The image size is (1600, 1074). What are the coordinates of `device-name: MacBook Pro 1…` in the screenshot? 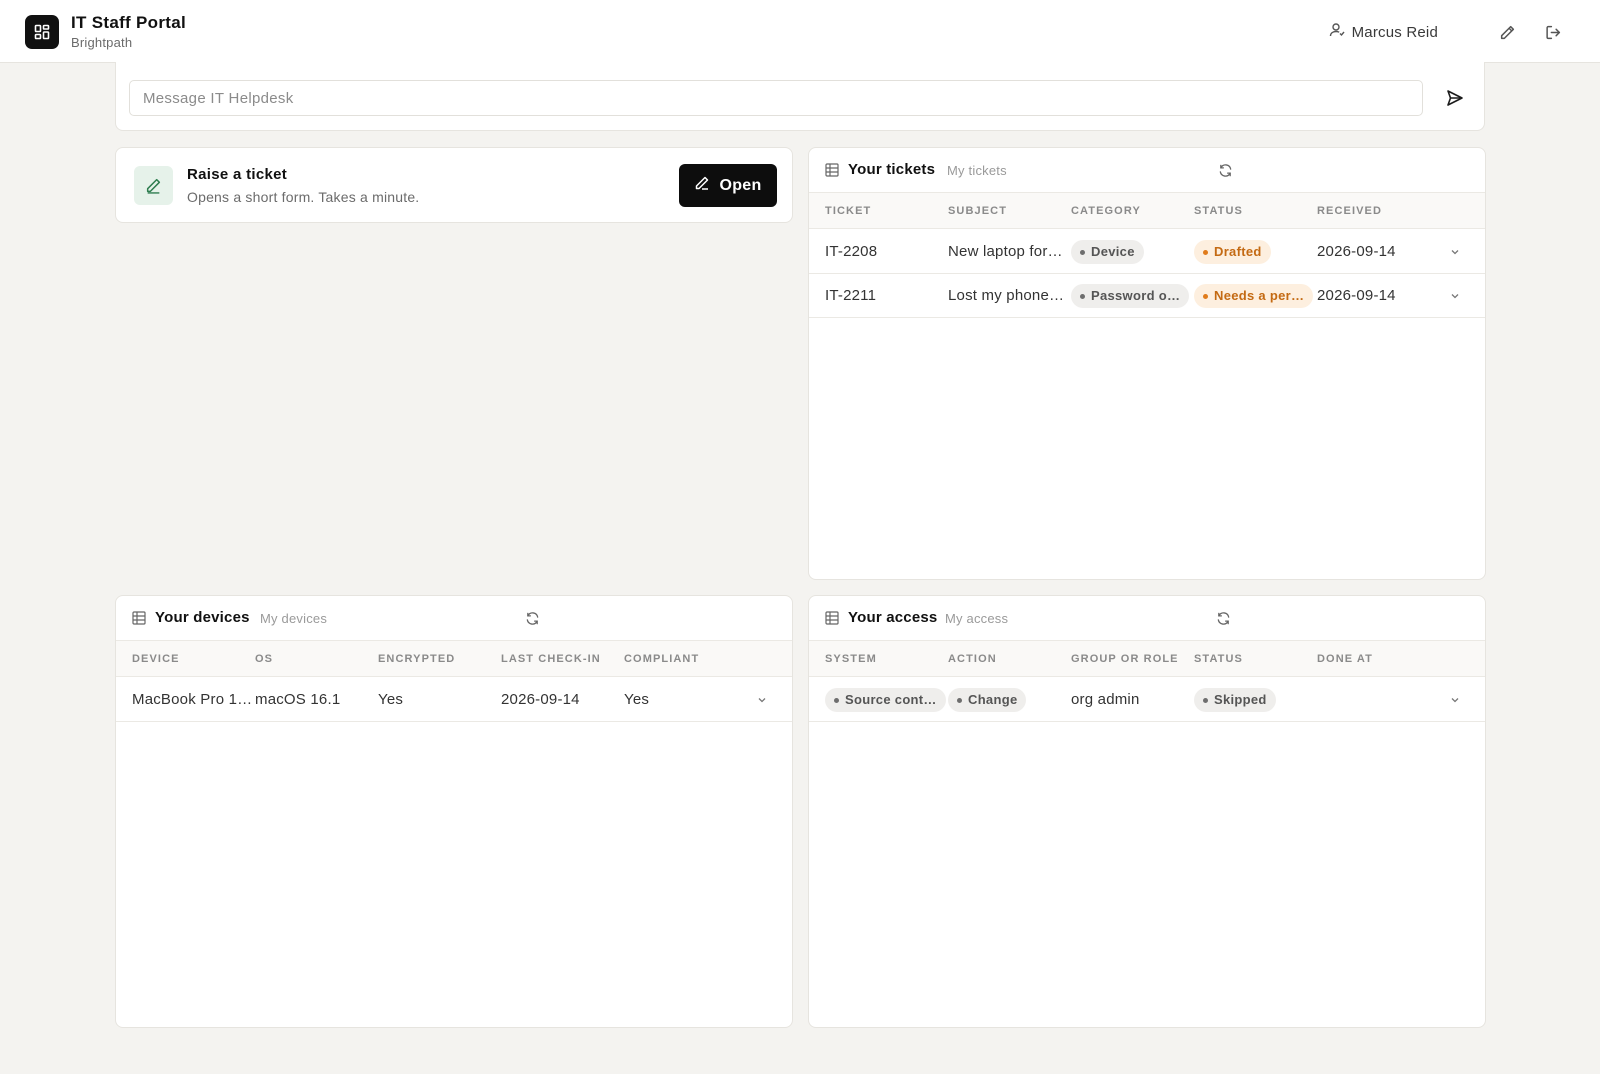 It's located at (192, 699).